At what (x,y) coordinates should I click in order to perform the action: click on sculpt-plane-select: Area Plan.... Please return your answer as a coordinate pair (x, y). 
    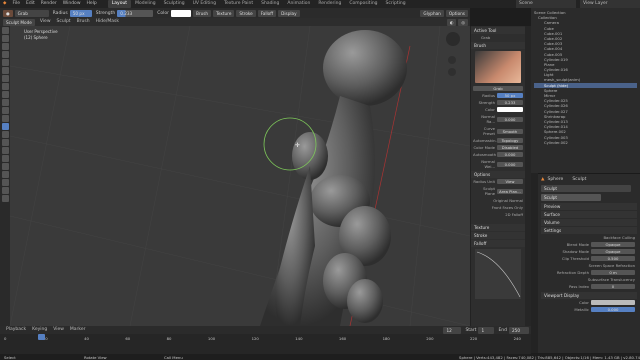
    Looking at the image, I should click on (510, 191).